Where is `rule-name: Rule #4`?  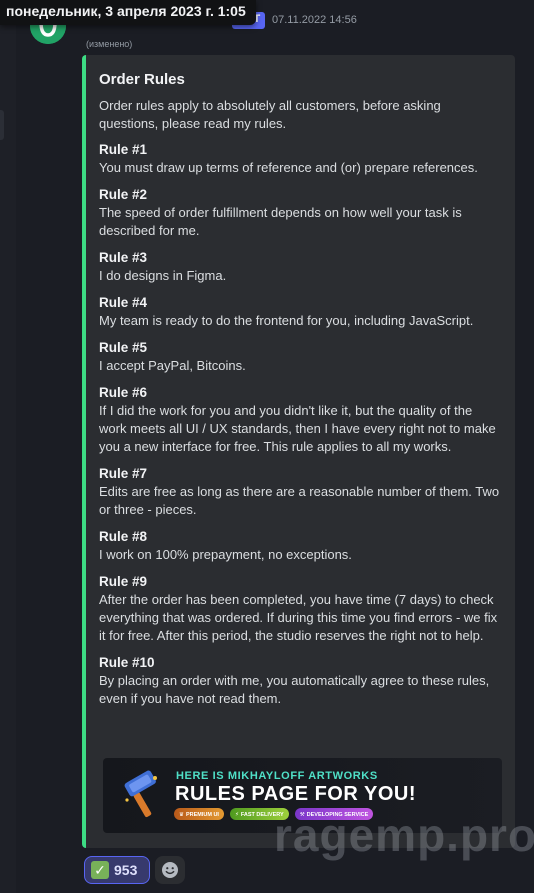
rule-name: Rule #4 is located at coordinates (123, 302).